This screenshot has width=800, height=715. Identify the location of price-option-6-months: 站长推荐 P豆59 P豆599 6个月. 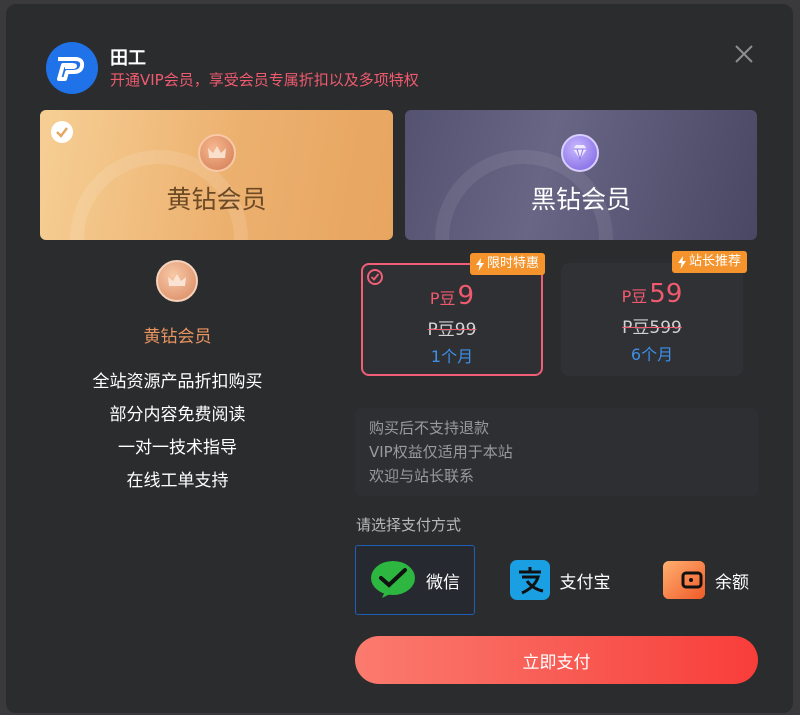
(654, 313).